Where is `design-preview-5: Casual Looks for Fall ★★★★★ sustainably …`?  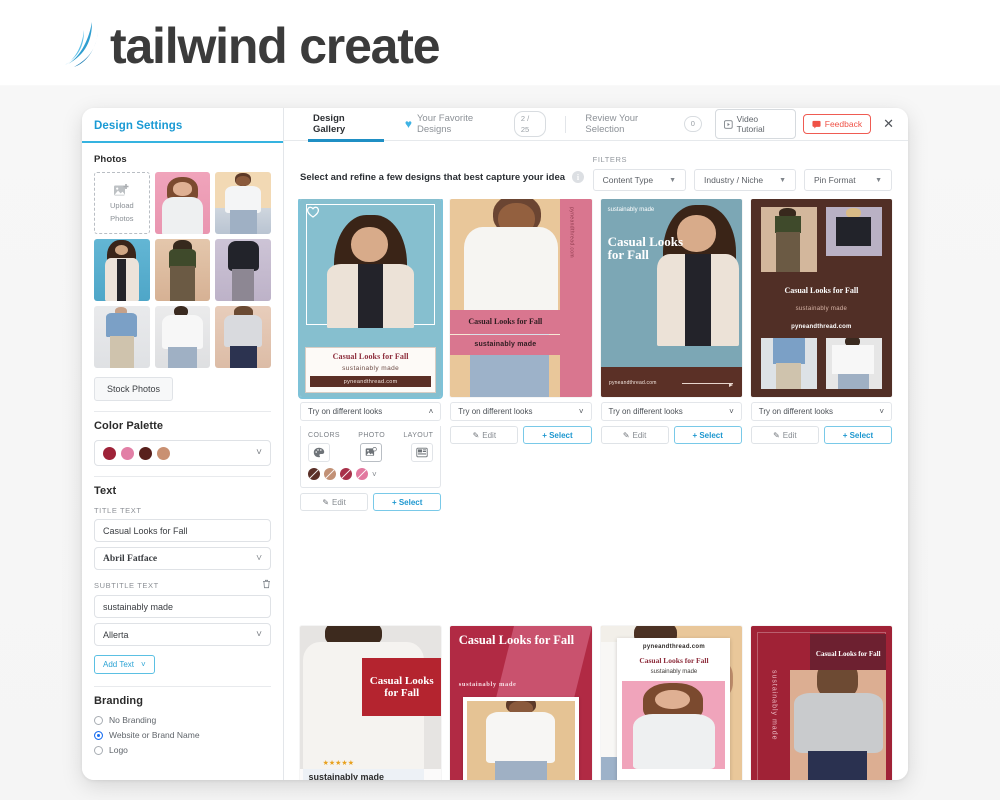 design-preview-5: Casual Looks for Fall ★★★★★ sustainably … is located at coordinates (371, 703).